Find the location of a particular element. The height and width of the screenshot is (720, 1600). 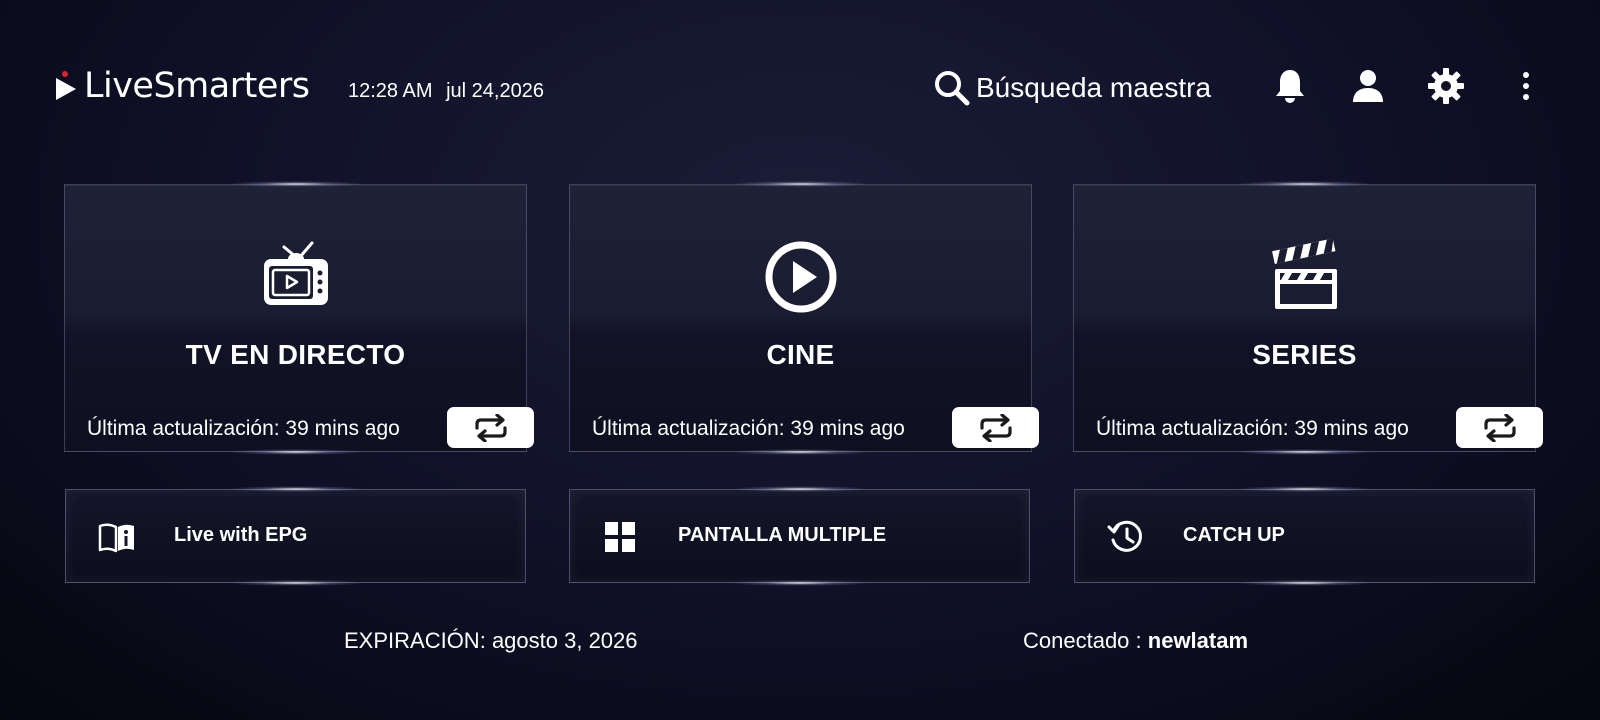

connection-info: Conectado : newlatam is located at coordinates (1135, 641).